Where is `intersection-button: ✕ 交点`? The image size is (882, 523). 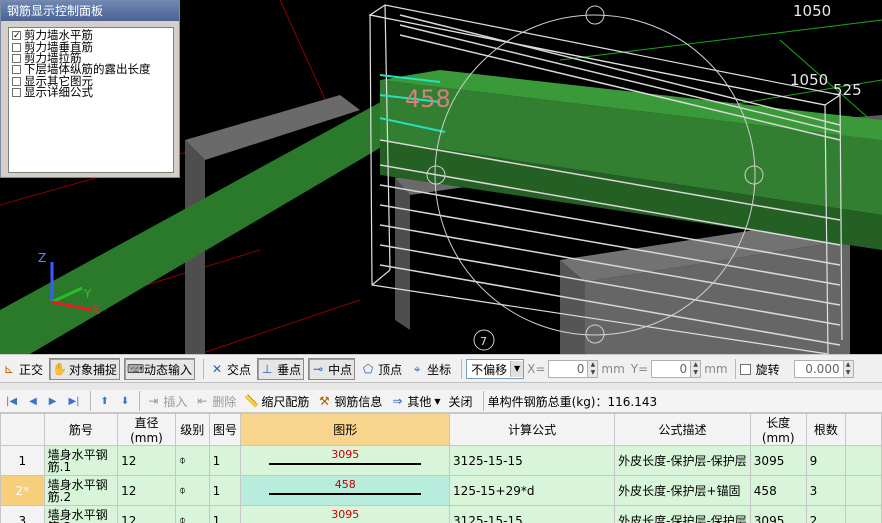 intersection-button: ✕ 交点 is located at coordinates (230, 369).